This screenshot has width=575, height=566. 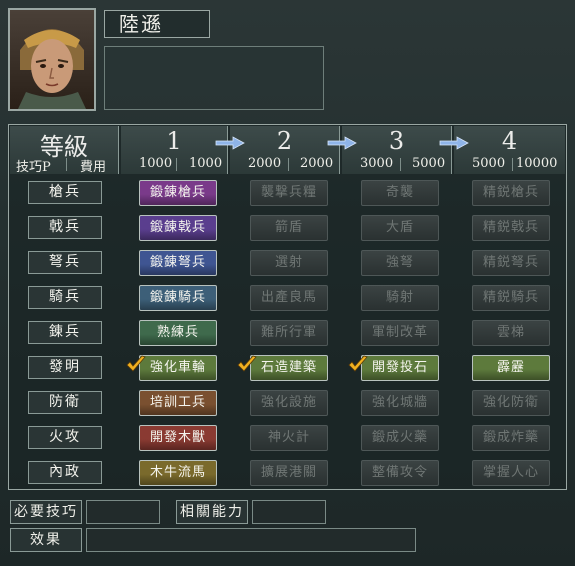 What do you see at coordinates (64, 150) in the screenshot?
I see `level-header-cell: 等級 技巧P 費用` at bounding box center [64, 150].